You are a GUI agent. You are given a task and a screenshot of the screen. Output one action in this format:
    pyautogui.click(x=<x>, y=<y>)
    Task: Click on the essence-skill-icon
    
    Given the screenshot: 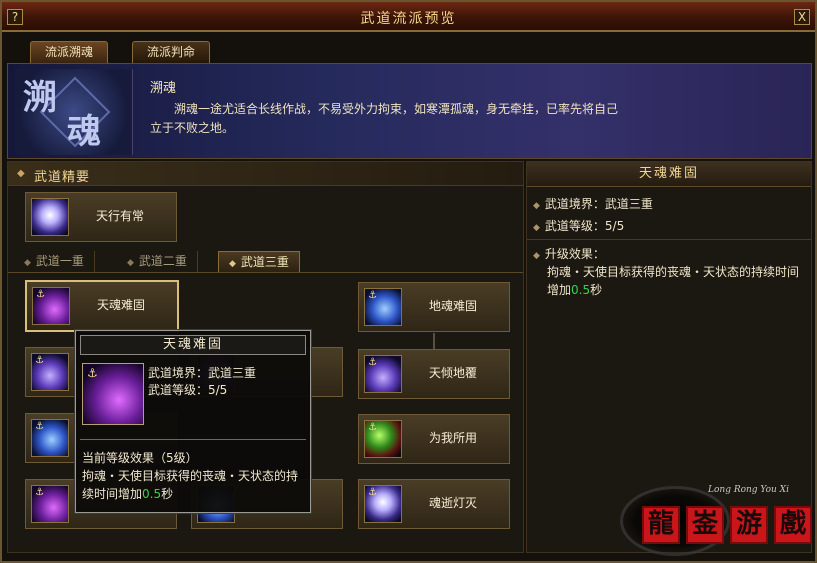 What is the action you would take?
    pyautogui.click(x=50, y=217)
    